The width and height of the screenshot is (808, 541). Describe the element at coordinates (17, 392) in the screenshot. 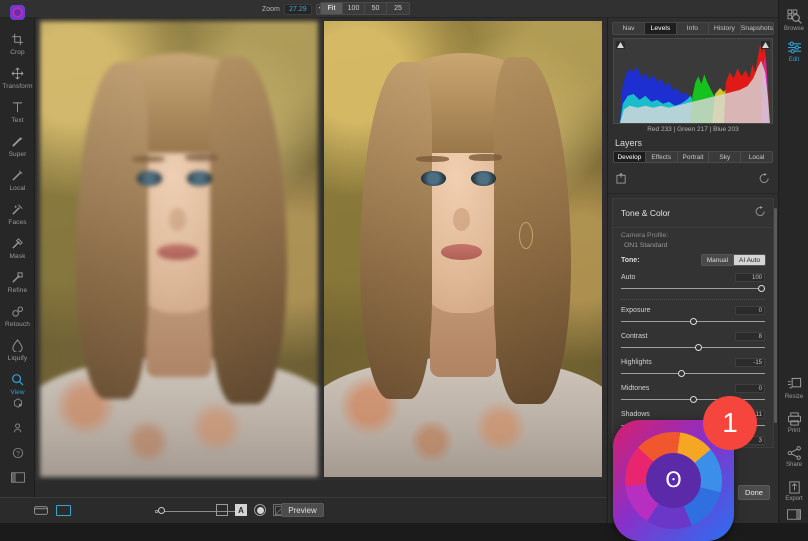

I see `tool-label: View` at that location.